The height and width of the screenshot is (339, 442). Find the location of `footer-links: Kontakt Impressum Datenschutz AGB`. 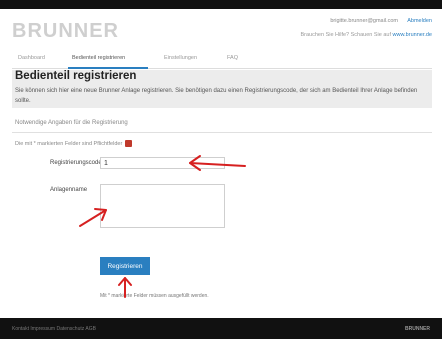

footer-links: Kontakt Impressum Datenschutz AGB is located at coordinates (54, 329).